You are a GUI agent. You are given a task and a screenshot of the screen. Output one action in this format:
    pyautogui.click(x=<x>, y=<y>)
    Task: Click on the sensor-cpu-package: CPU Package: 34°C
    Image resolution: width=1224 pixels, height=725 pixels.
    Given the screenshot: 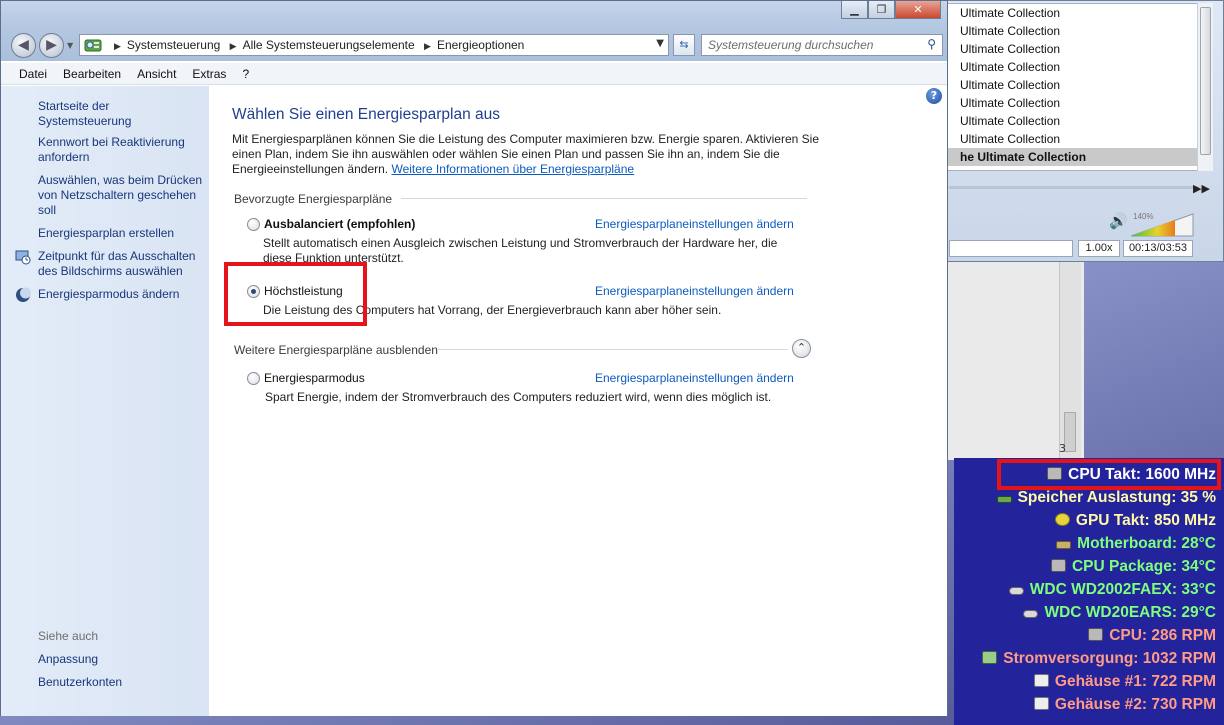 What is the action you would take?
    pyautogui.click(x=1133, y=567)
    